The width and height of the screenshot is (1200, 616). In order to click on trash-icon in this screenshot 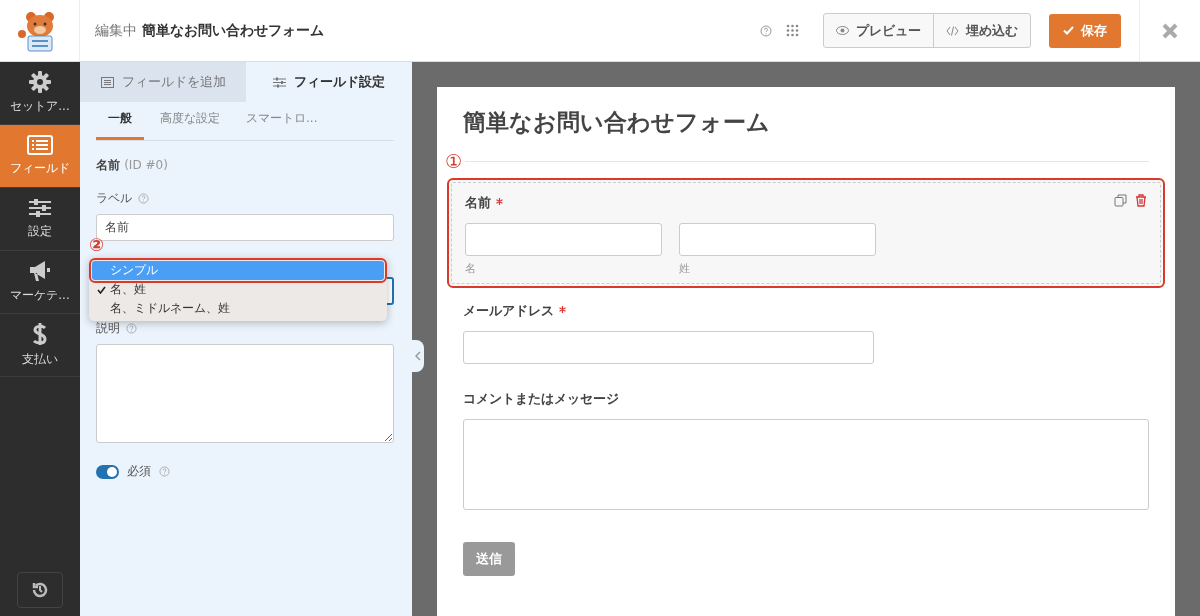, I will do `click(1141, 200)`.